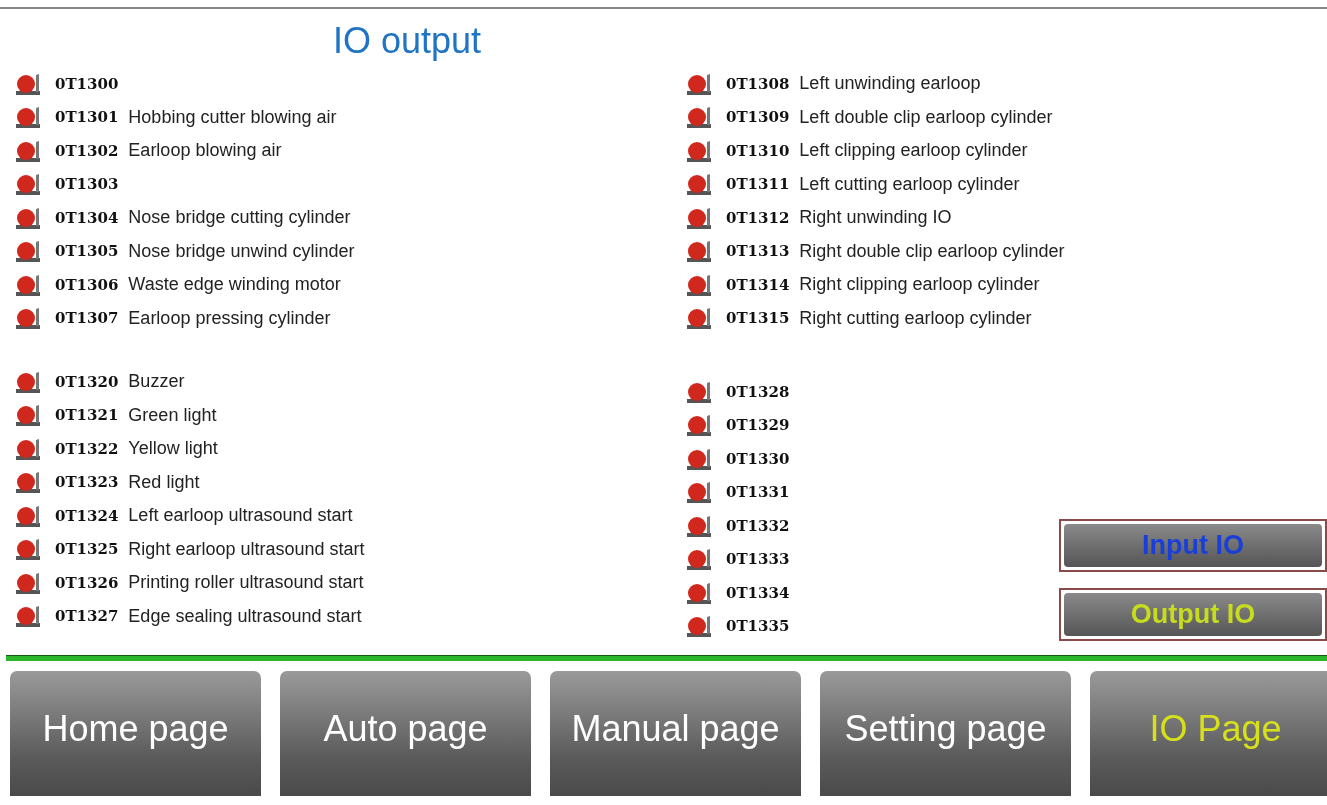 The height and width of the screenshot is (805, 1327). I want to click on output-label: Left earloop ultrasound start, so click(240, 516).